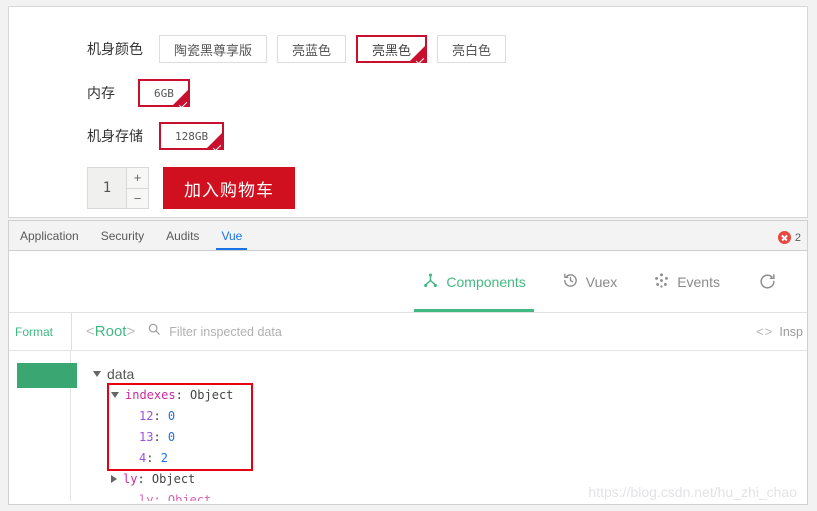 This screenshot has width=817, height=511. What do you see at coordinates (765, 331) in the screenshot?
I see `code-brackets-icon: <>` at bounding box center [765, 331].